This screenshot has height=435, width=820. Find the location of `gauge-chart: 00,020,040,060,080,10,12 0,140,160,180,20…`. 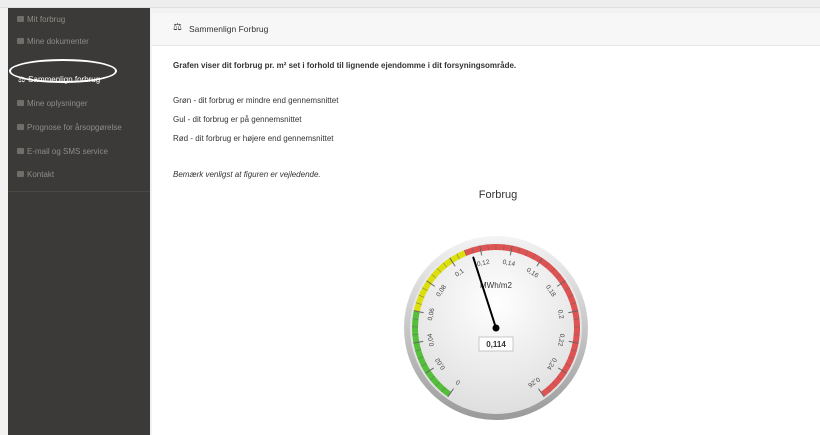

gauge-chart: 00,020,040,060,080,10,12 0,140,160,180,20… is located at coordinates (496, 328).